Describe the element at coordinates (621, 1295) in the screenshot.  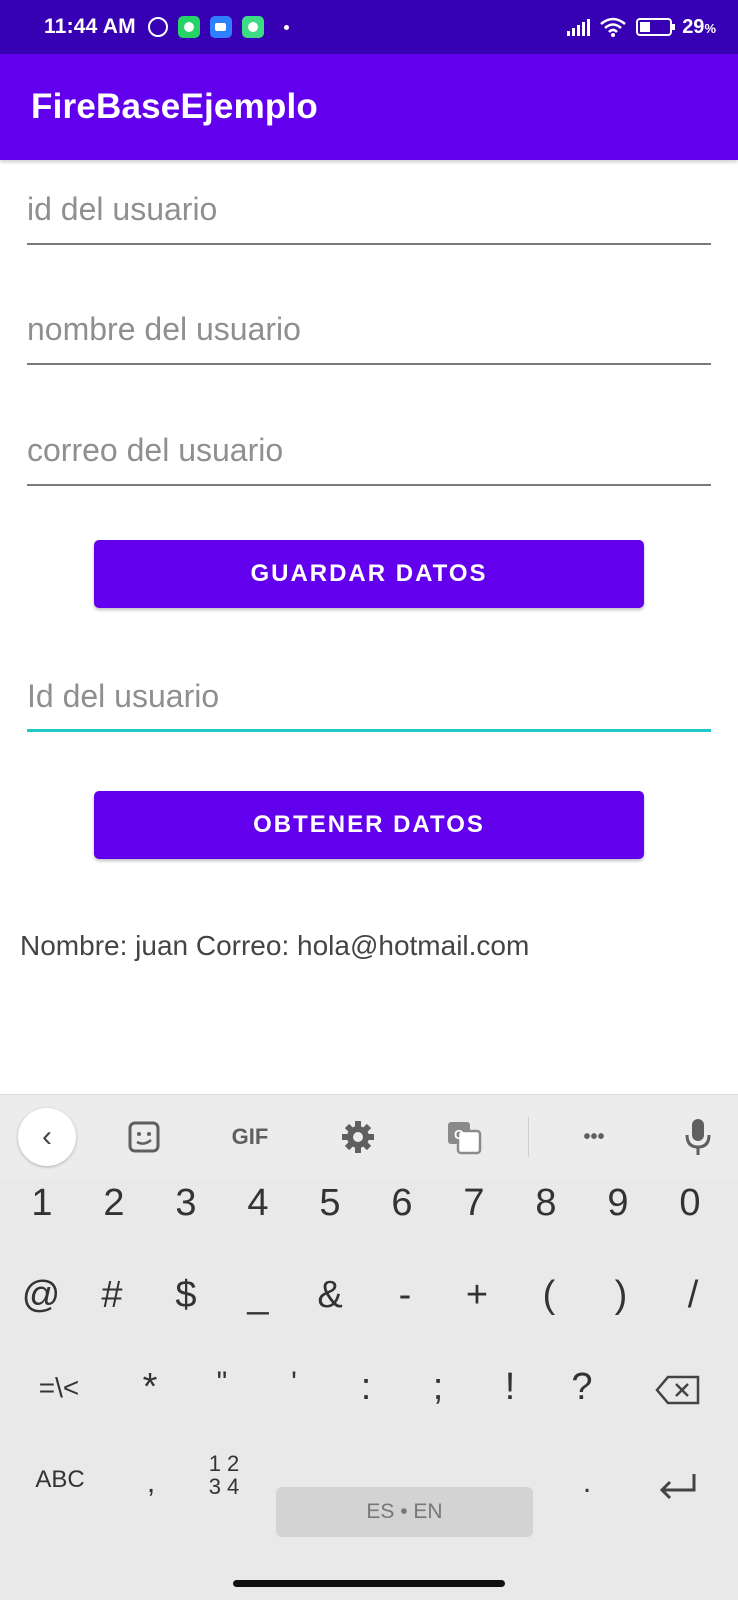
I see `key-close-paren: )` at that location.